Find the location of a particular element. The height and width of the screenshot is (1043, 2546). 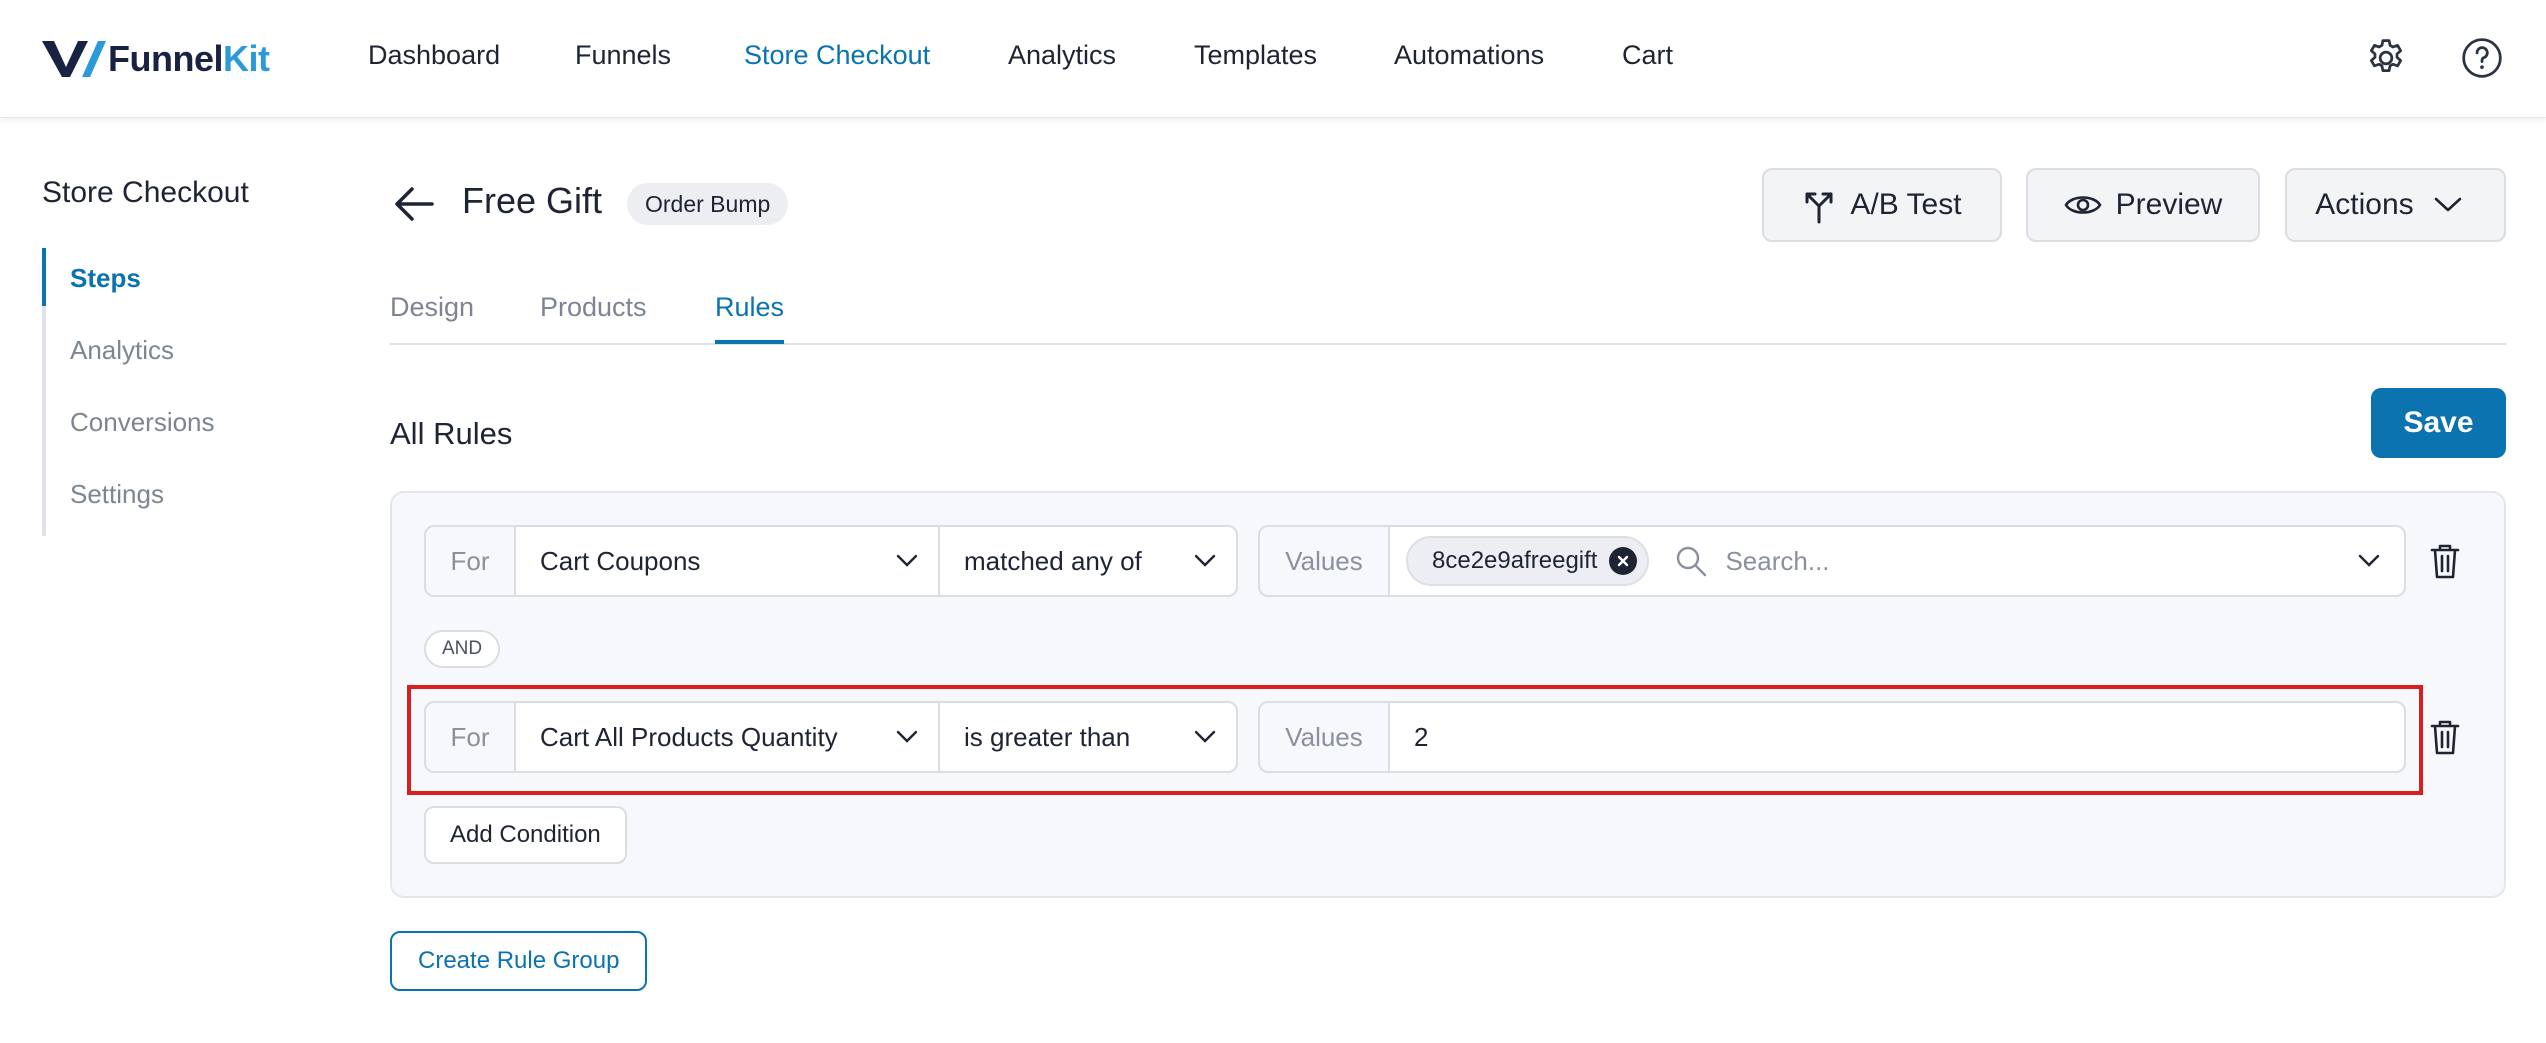

rule-operator-select: is greater than is located at coordinates (1089, 737).